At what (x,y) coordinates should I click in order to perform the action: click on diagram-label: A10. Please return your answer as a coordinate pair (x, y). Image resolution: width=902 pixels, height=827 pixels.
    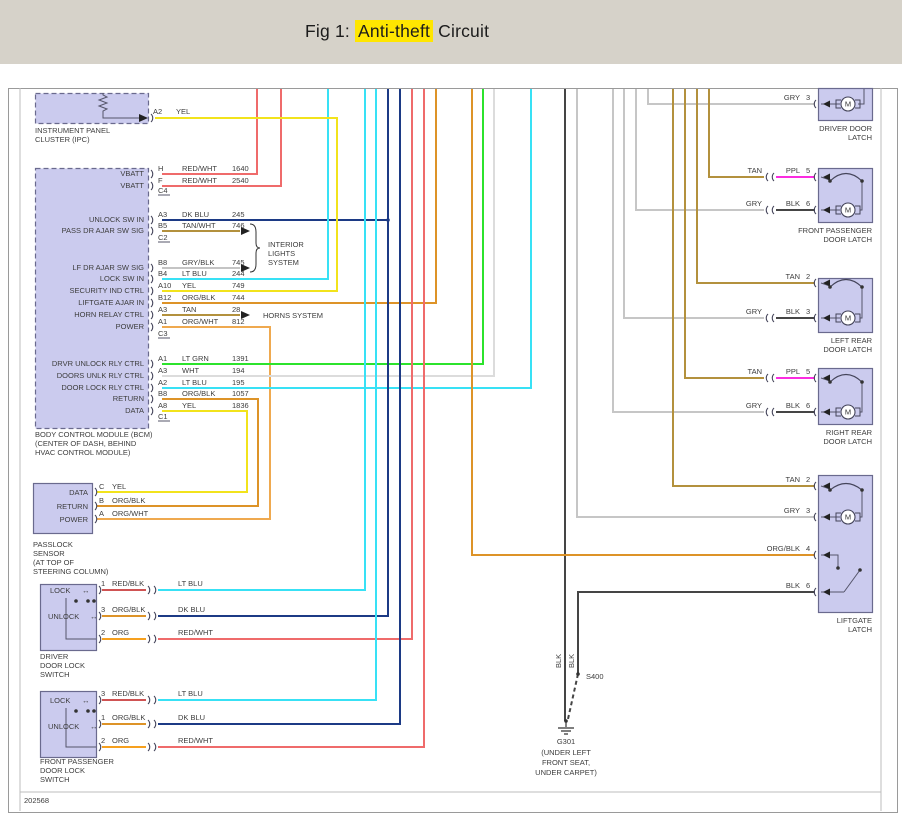
    Looking at the image, I should click on (164, 285).